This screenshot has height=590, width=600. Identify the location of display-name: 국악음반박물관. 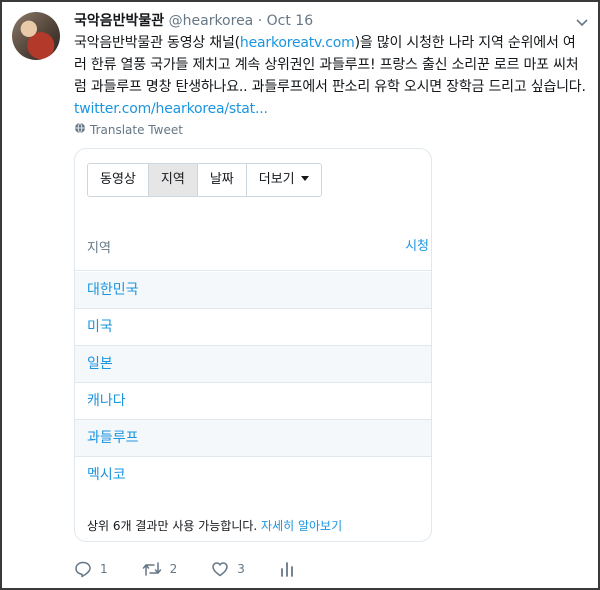
(119, 21).